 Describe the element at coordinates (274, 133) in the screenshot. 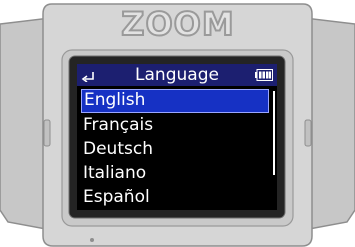

I see `scrollbar` at that location.